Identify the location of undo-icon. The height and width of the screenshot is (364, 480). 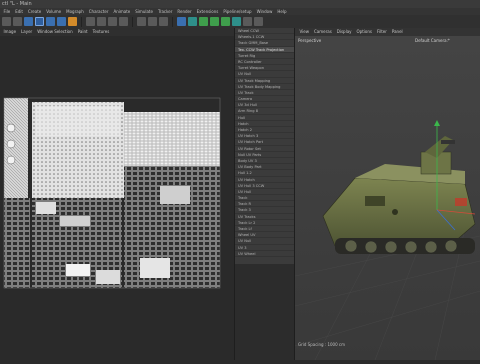
(6, 21).